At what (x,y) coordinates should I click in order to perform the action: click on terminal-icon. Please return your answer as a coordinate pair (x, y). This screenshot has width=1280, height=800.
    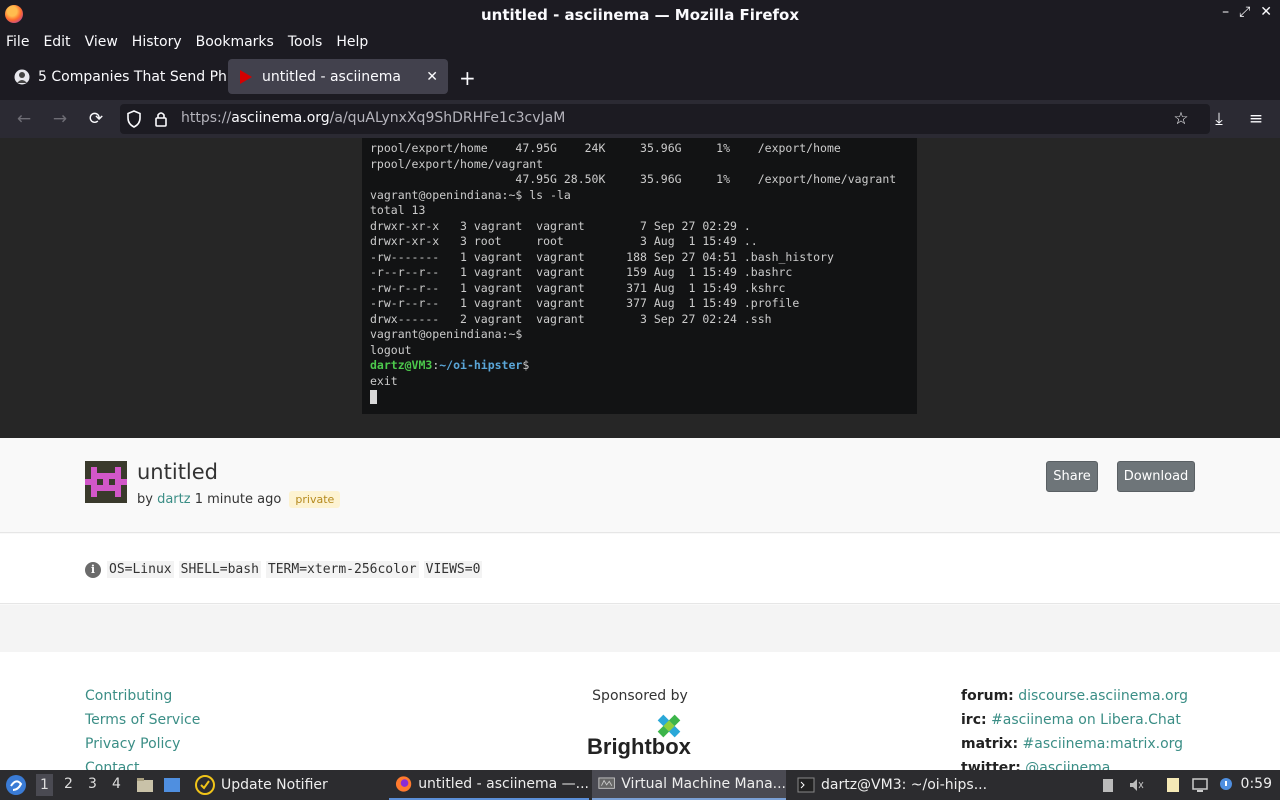
    Looking at the image, I should click on (806, 785).